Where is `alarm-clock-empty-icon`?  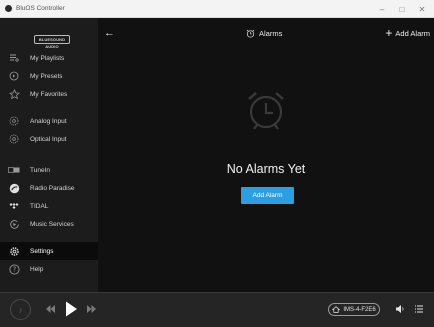
alarm-clock-empty-icon is located at coordinates (266, 111).